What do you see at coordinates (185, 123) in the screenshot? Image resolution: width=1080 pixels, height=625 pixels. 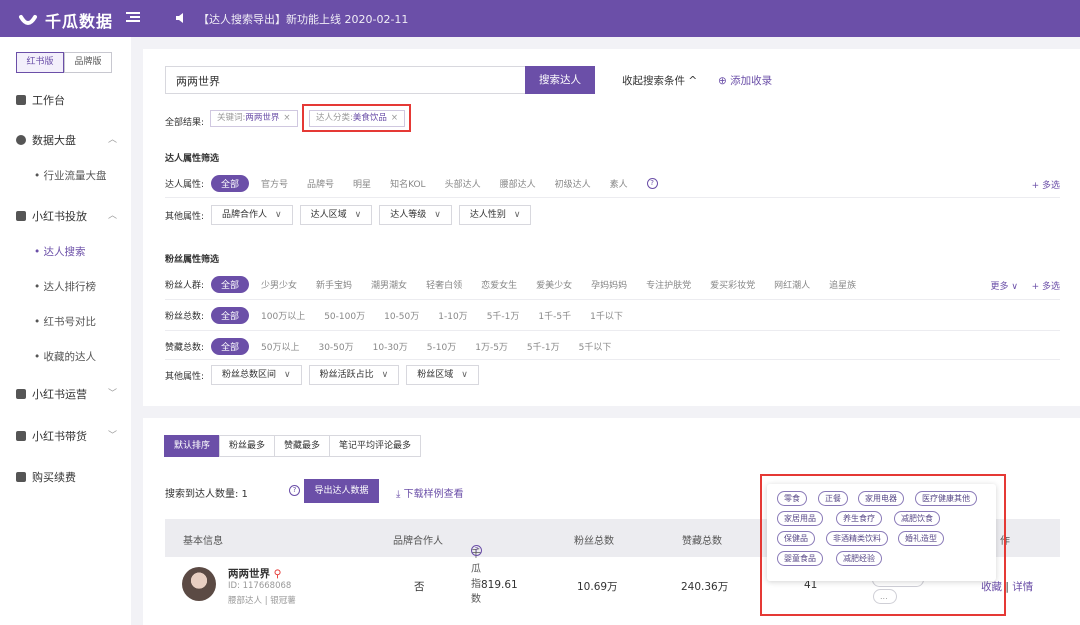 I see `results-label: 全部结果:` at bounding box center [185, 123].